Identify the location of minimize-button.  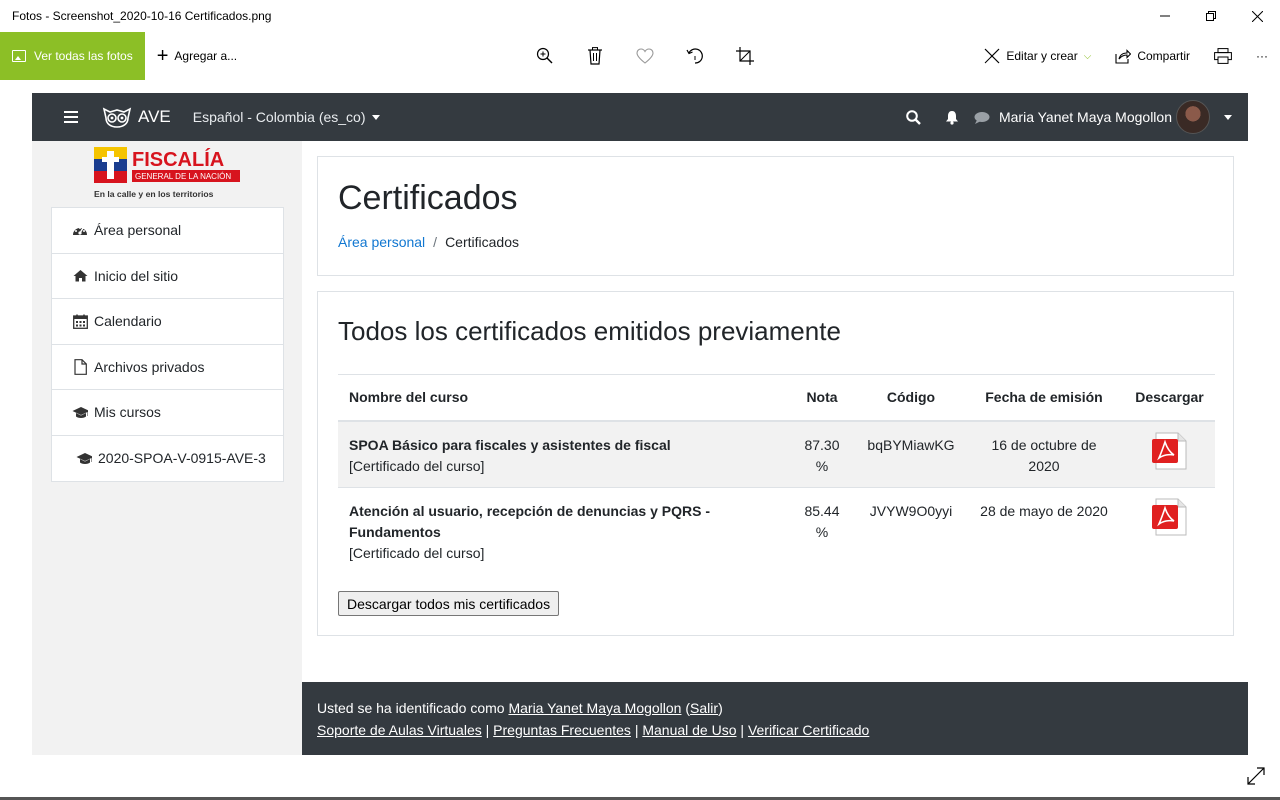
(1165, 16).